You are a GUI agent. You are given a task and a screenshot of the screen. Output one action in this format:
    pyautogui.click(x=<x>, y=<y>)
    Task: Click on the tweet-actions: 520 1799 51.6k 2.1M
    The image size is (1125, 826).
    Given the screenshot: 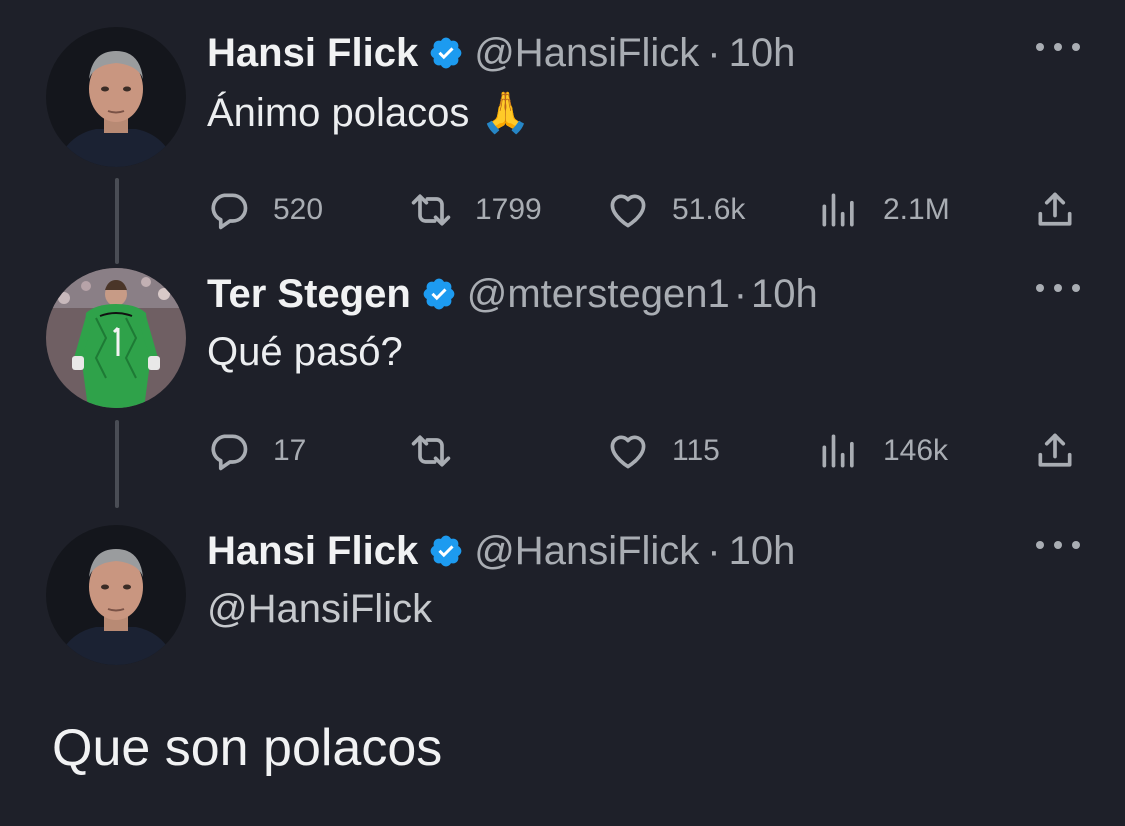 What is the action you would take?
    pyautogui.click(x=647, y=210)
    